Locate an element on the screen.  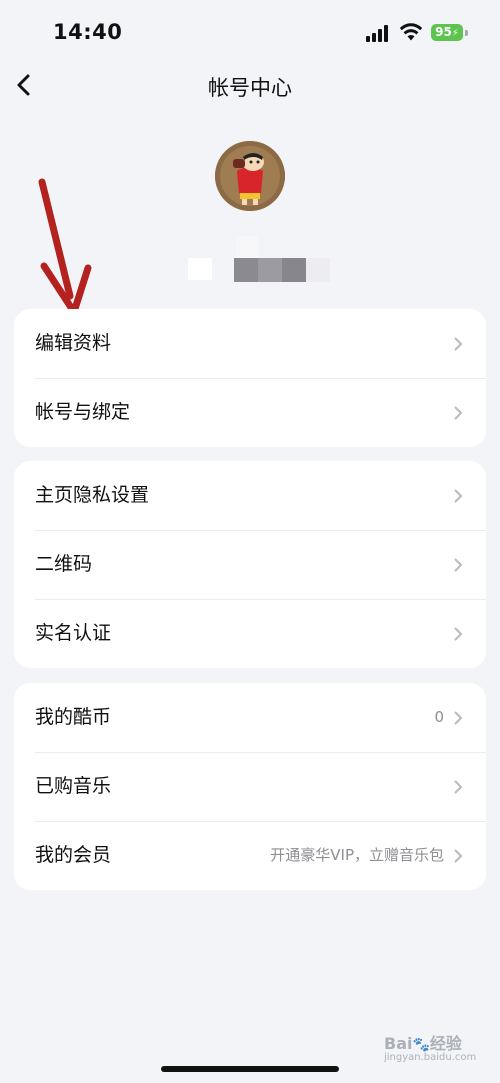
menu-item-label: 我的酷币 is located at coordinates (73, 717).